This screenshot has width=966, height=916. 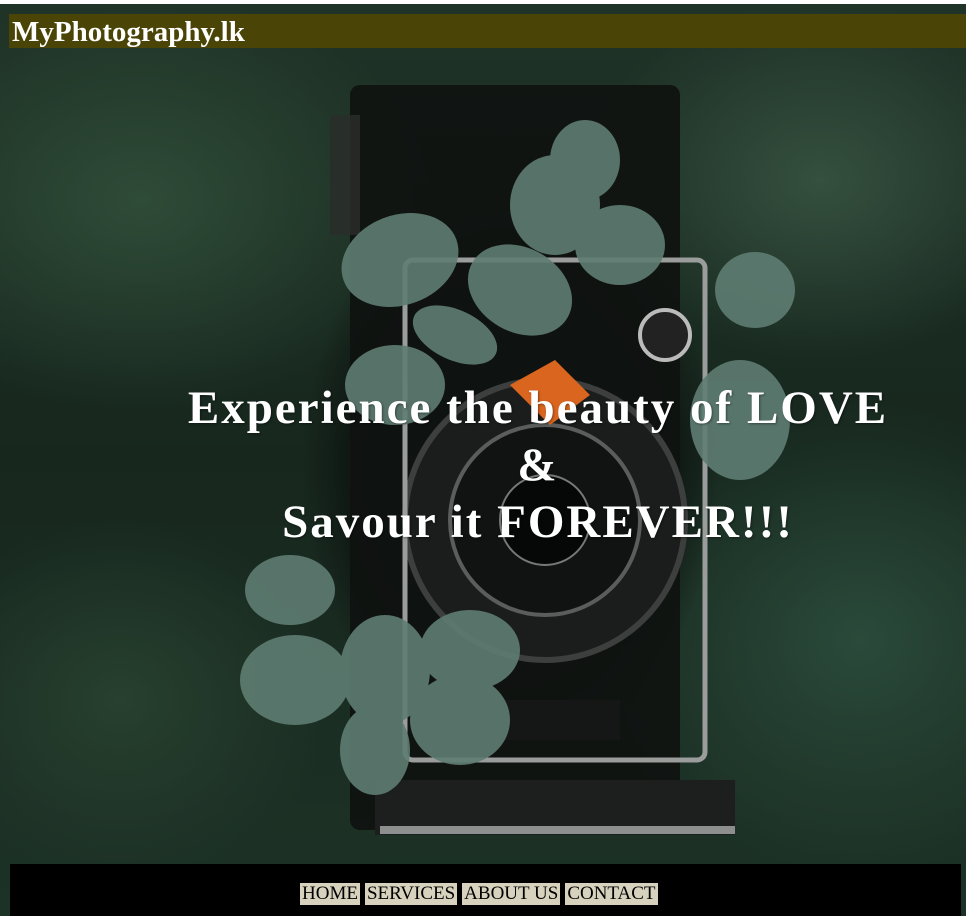 What do you see at coordinates (487, 31) in the screenshot?
I see `header-bar: MyPhotography.lk` at bounding box center [487, 31].